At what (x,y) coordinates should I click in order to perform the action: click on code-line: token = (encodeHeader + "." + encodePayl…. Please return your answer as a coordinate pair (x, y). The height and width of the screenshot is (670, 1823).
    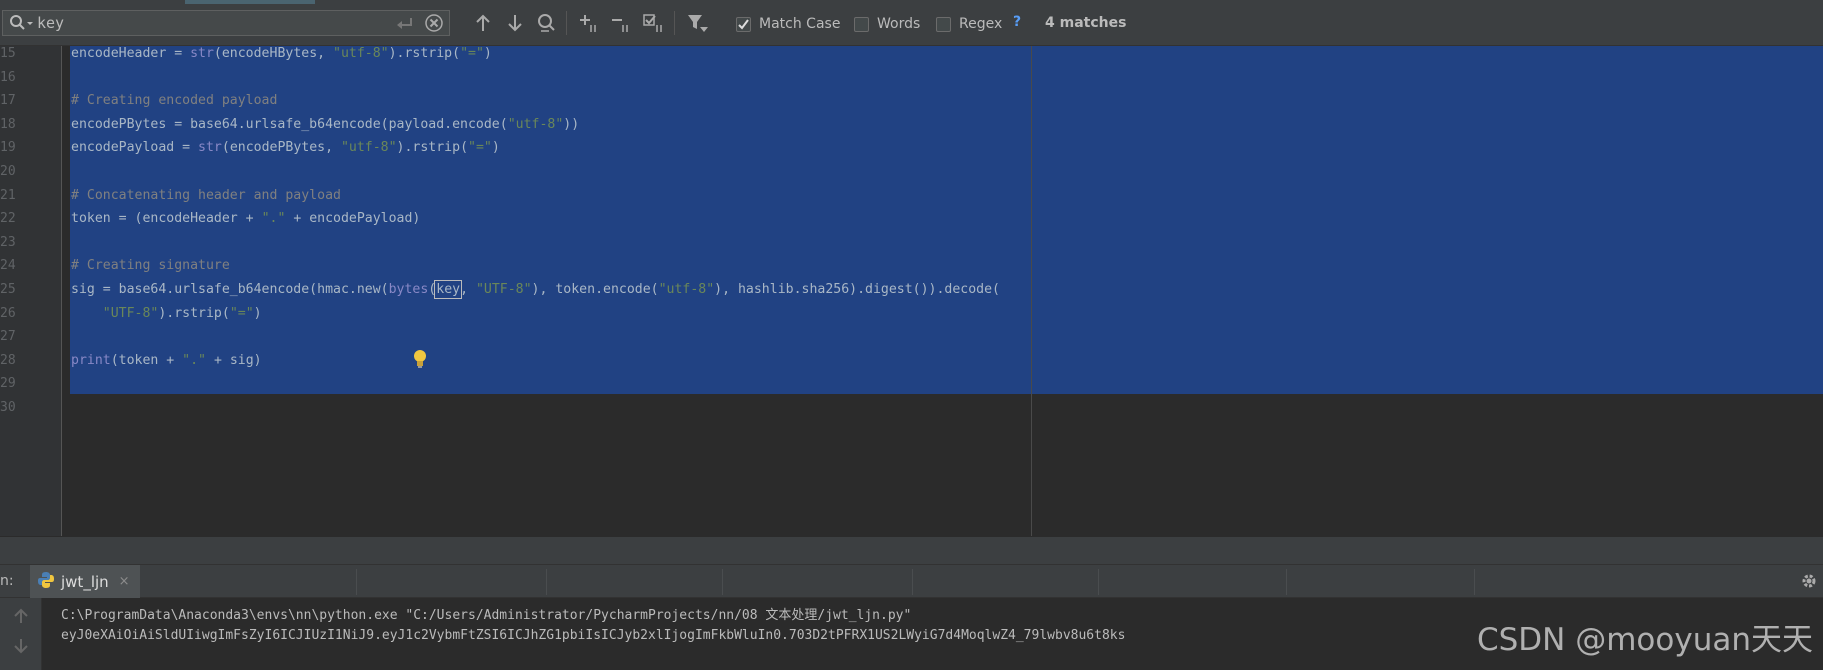
    Looking at the image, I should click on (245, 219).